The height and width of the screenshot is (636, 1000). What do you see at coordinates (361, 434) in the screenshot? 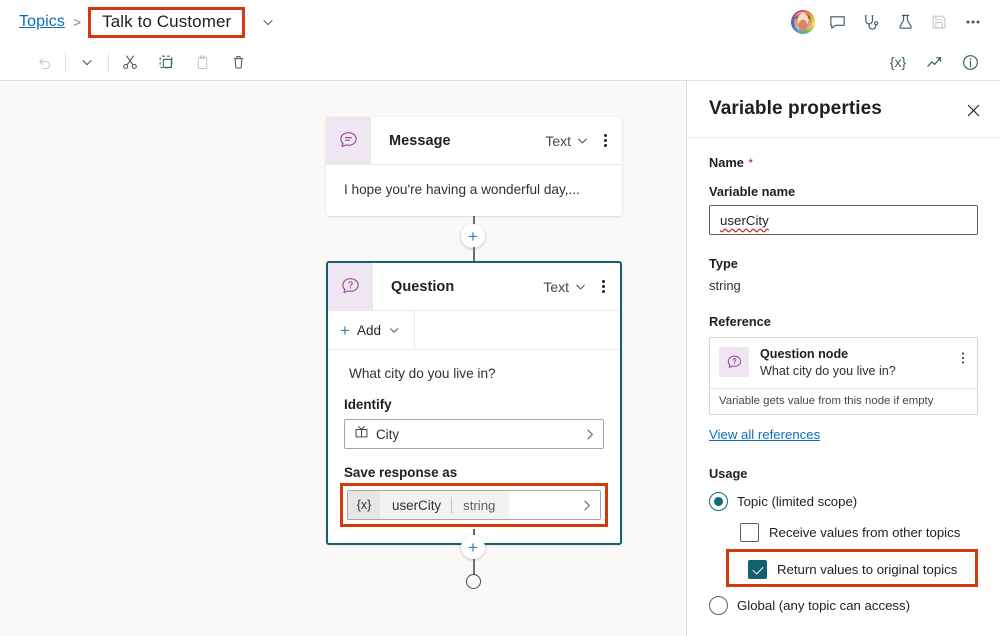
I see `entity-icon` at bounding box center [361, 434].